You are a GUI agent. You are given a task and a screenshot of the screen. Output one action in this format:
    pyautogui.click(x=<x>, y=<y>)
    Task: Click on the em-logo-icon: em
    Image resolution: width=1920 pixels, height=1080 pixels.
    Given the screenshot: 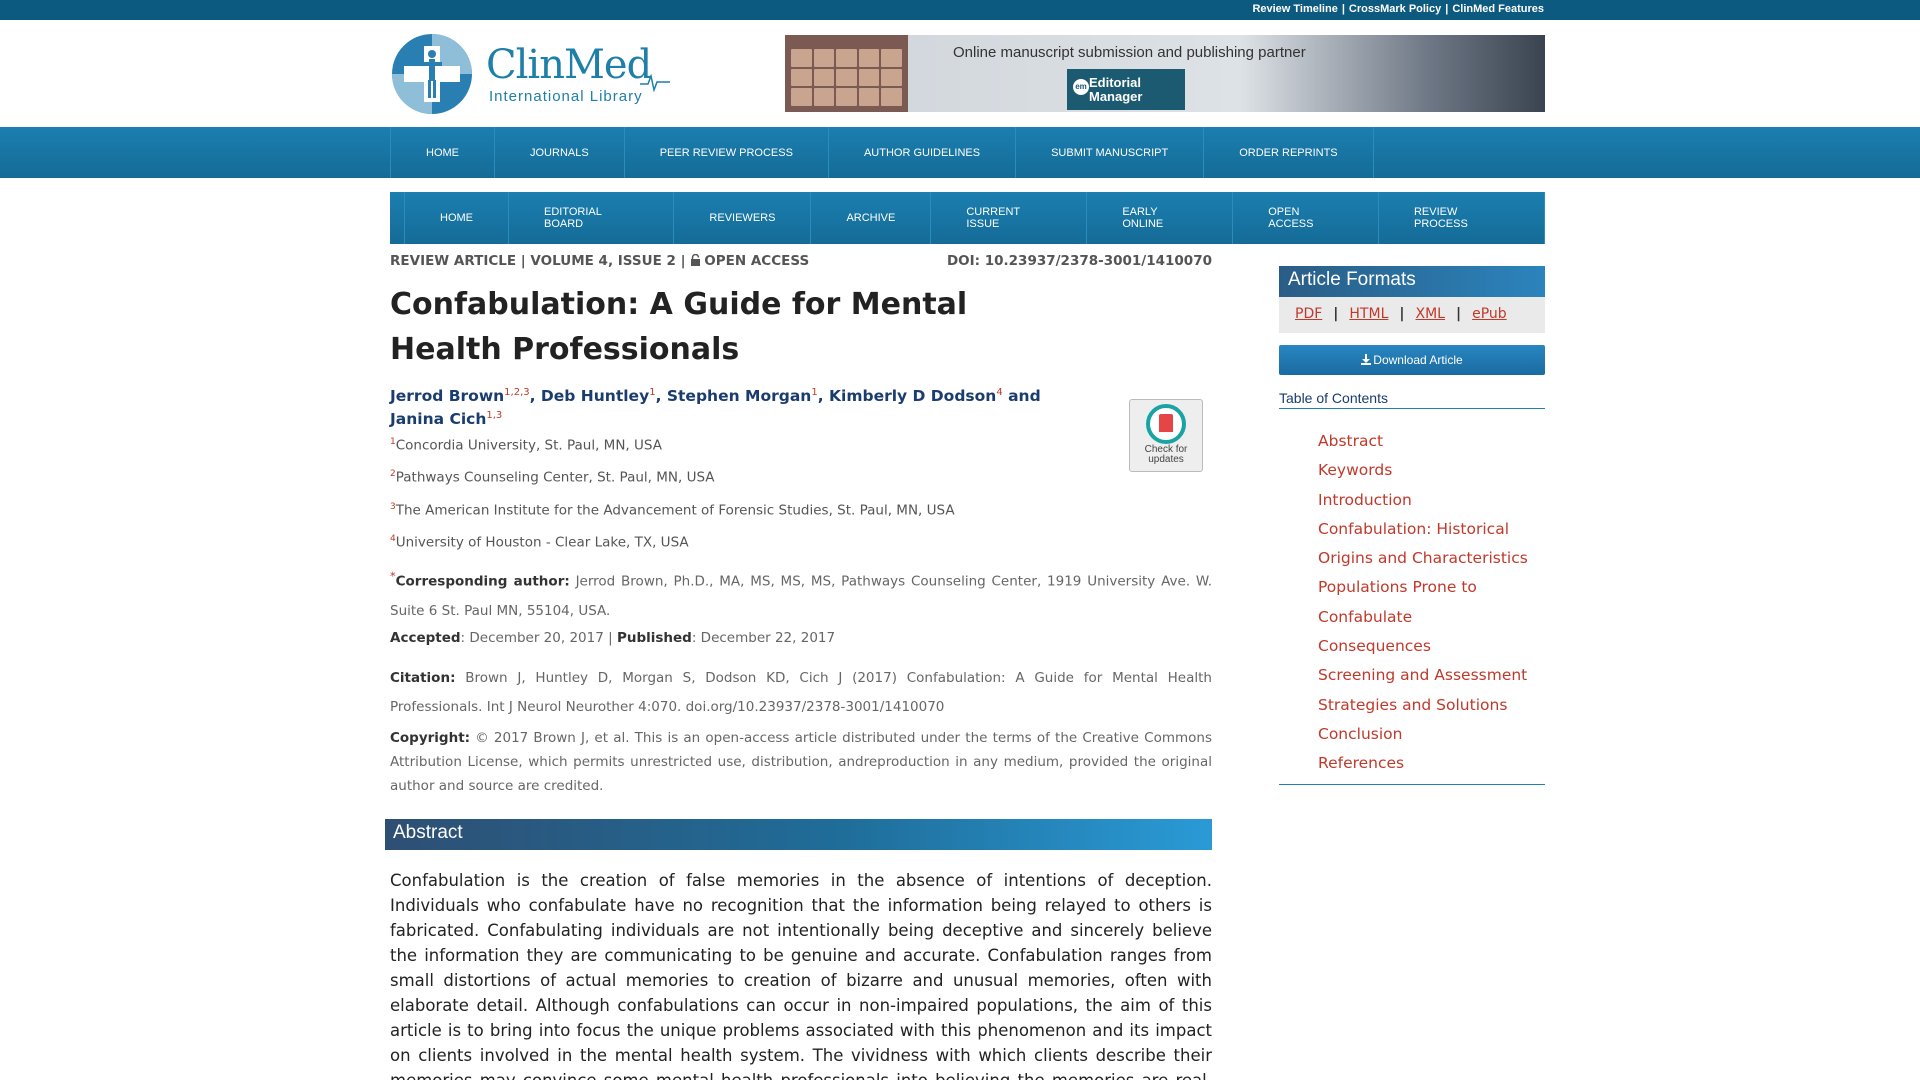 What is the action you would take?
    pyautogui.click(x=1081, y=87)
    